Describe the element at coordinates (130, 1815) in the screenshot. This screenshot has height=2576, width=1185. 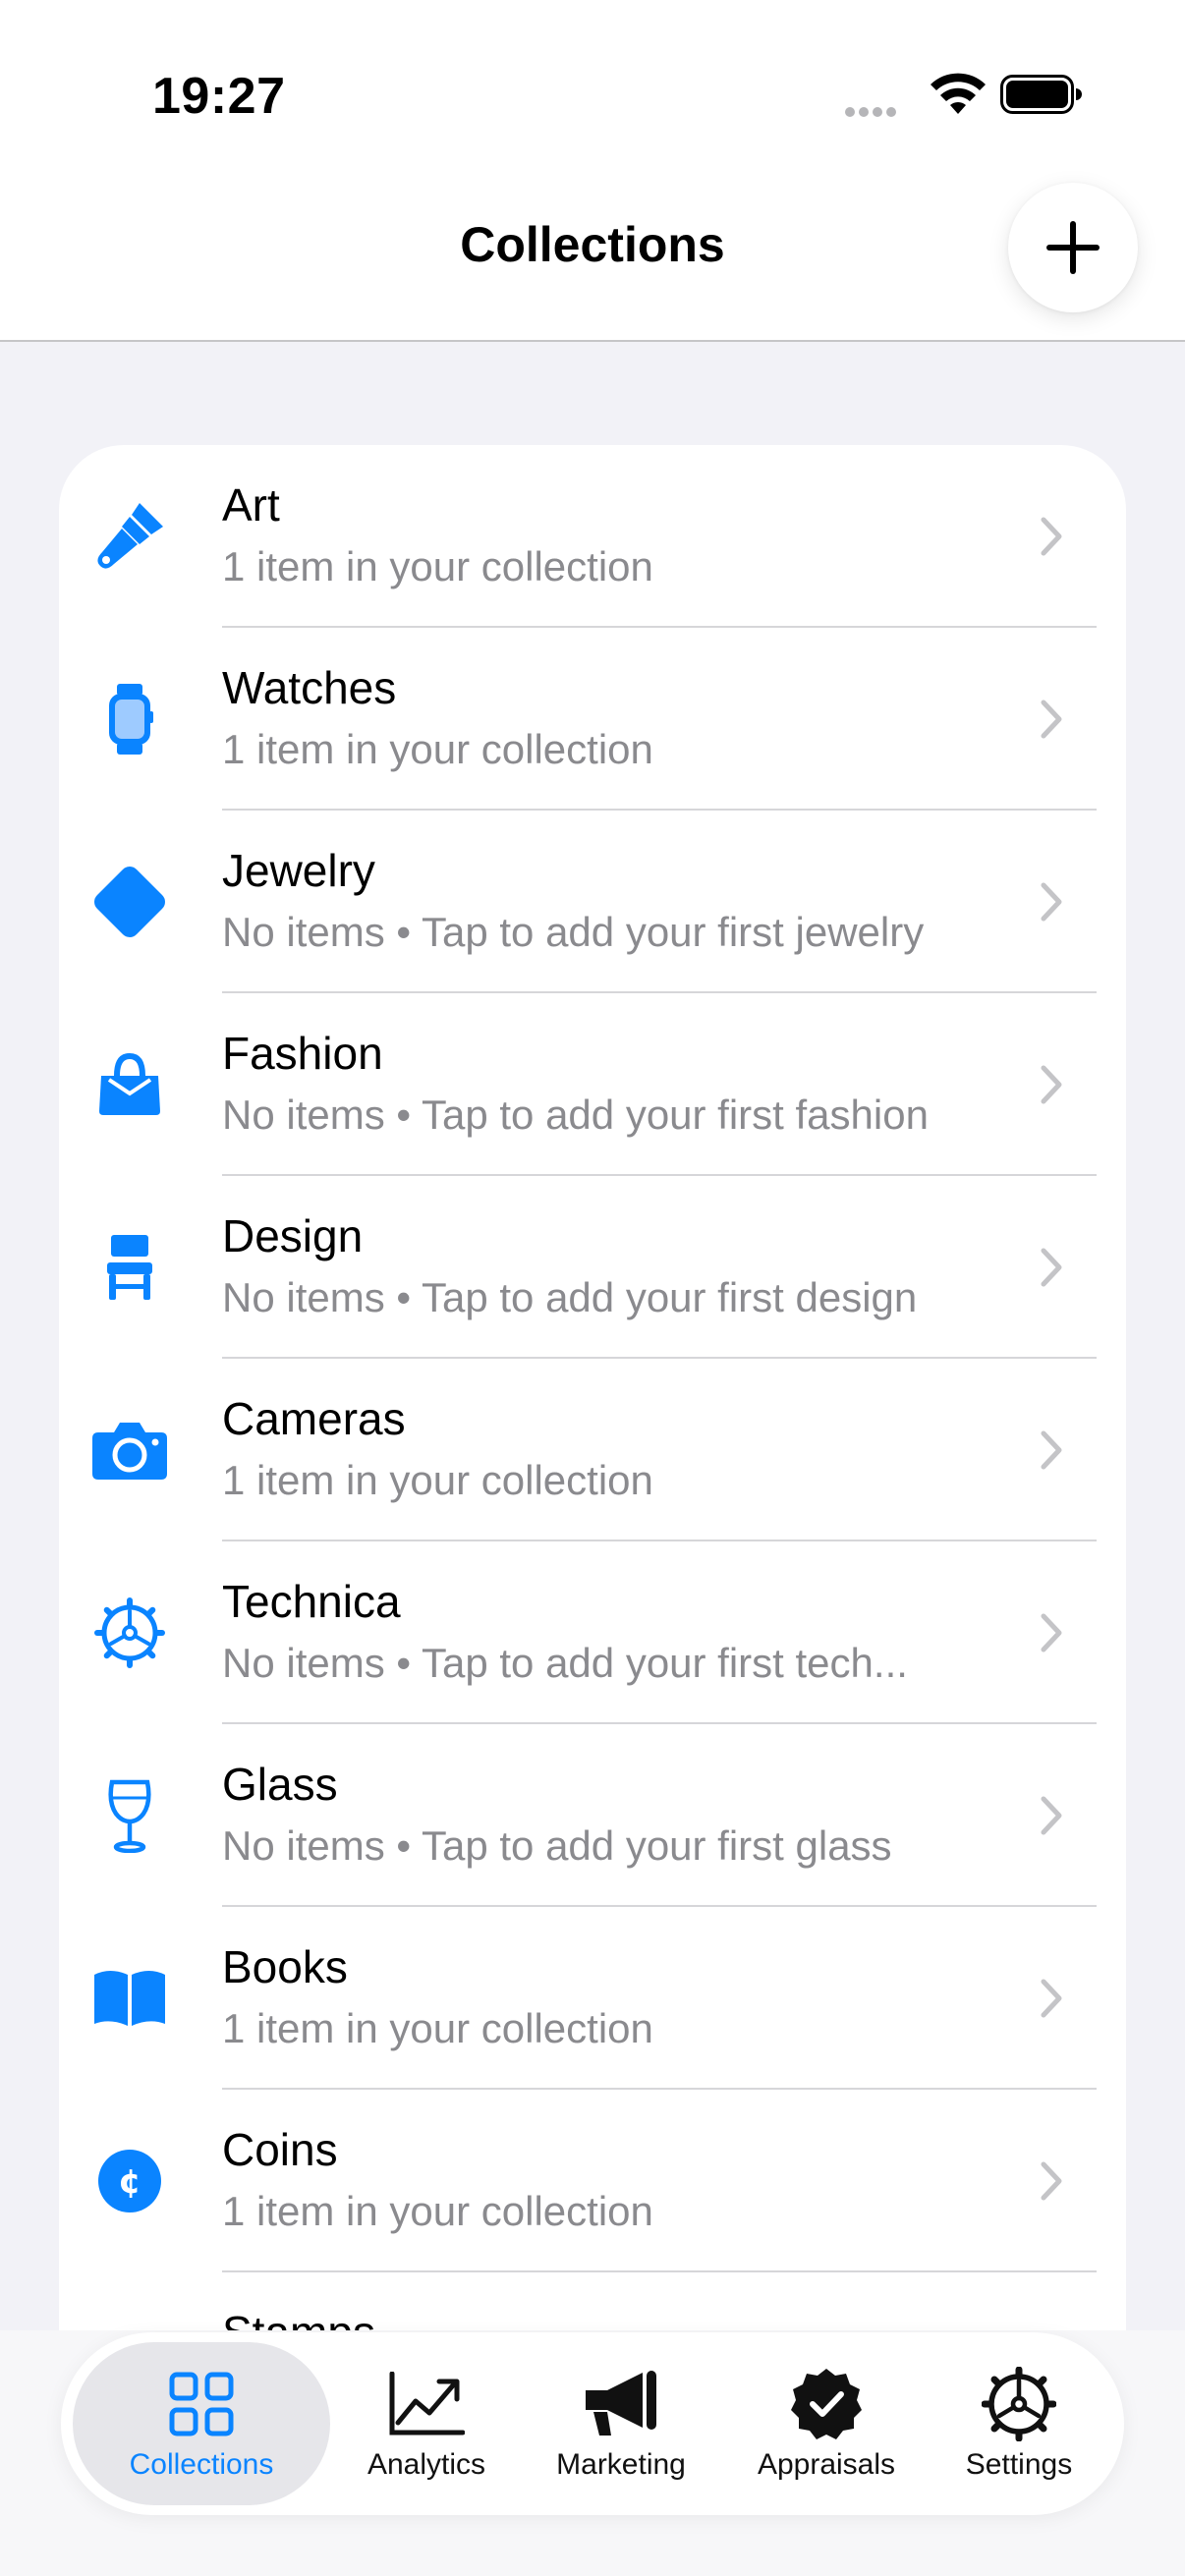
I see `wineglass-icon` at that location.